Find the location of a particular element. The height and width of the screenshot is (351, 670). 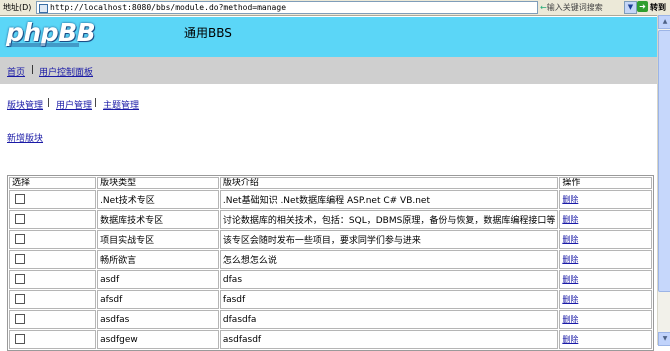

table-row: 畅所欲言 怎么想怎么说 删除 is located at coordinates (330, 259).